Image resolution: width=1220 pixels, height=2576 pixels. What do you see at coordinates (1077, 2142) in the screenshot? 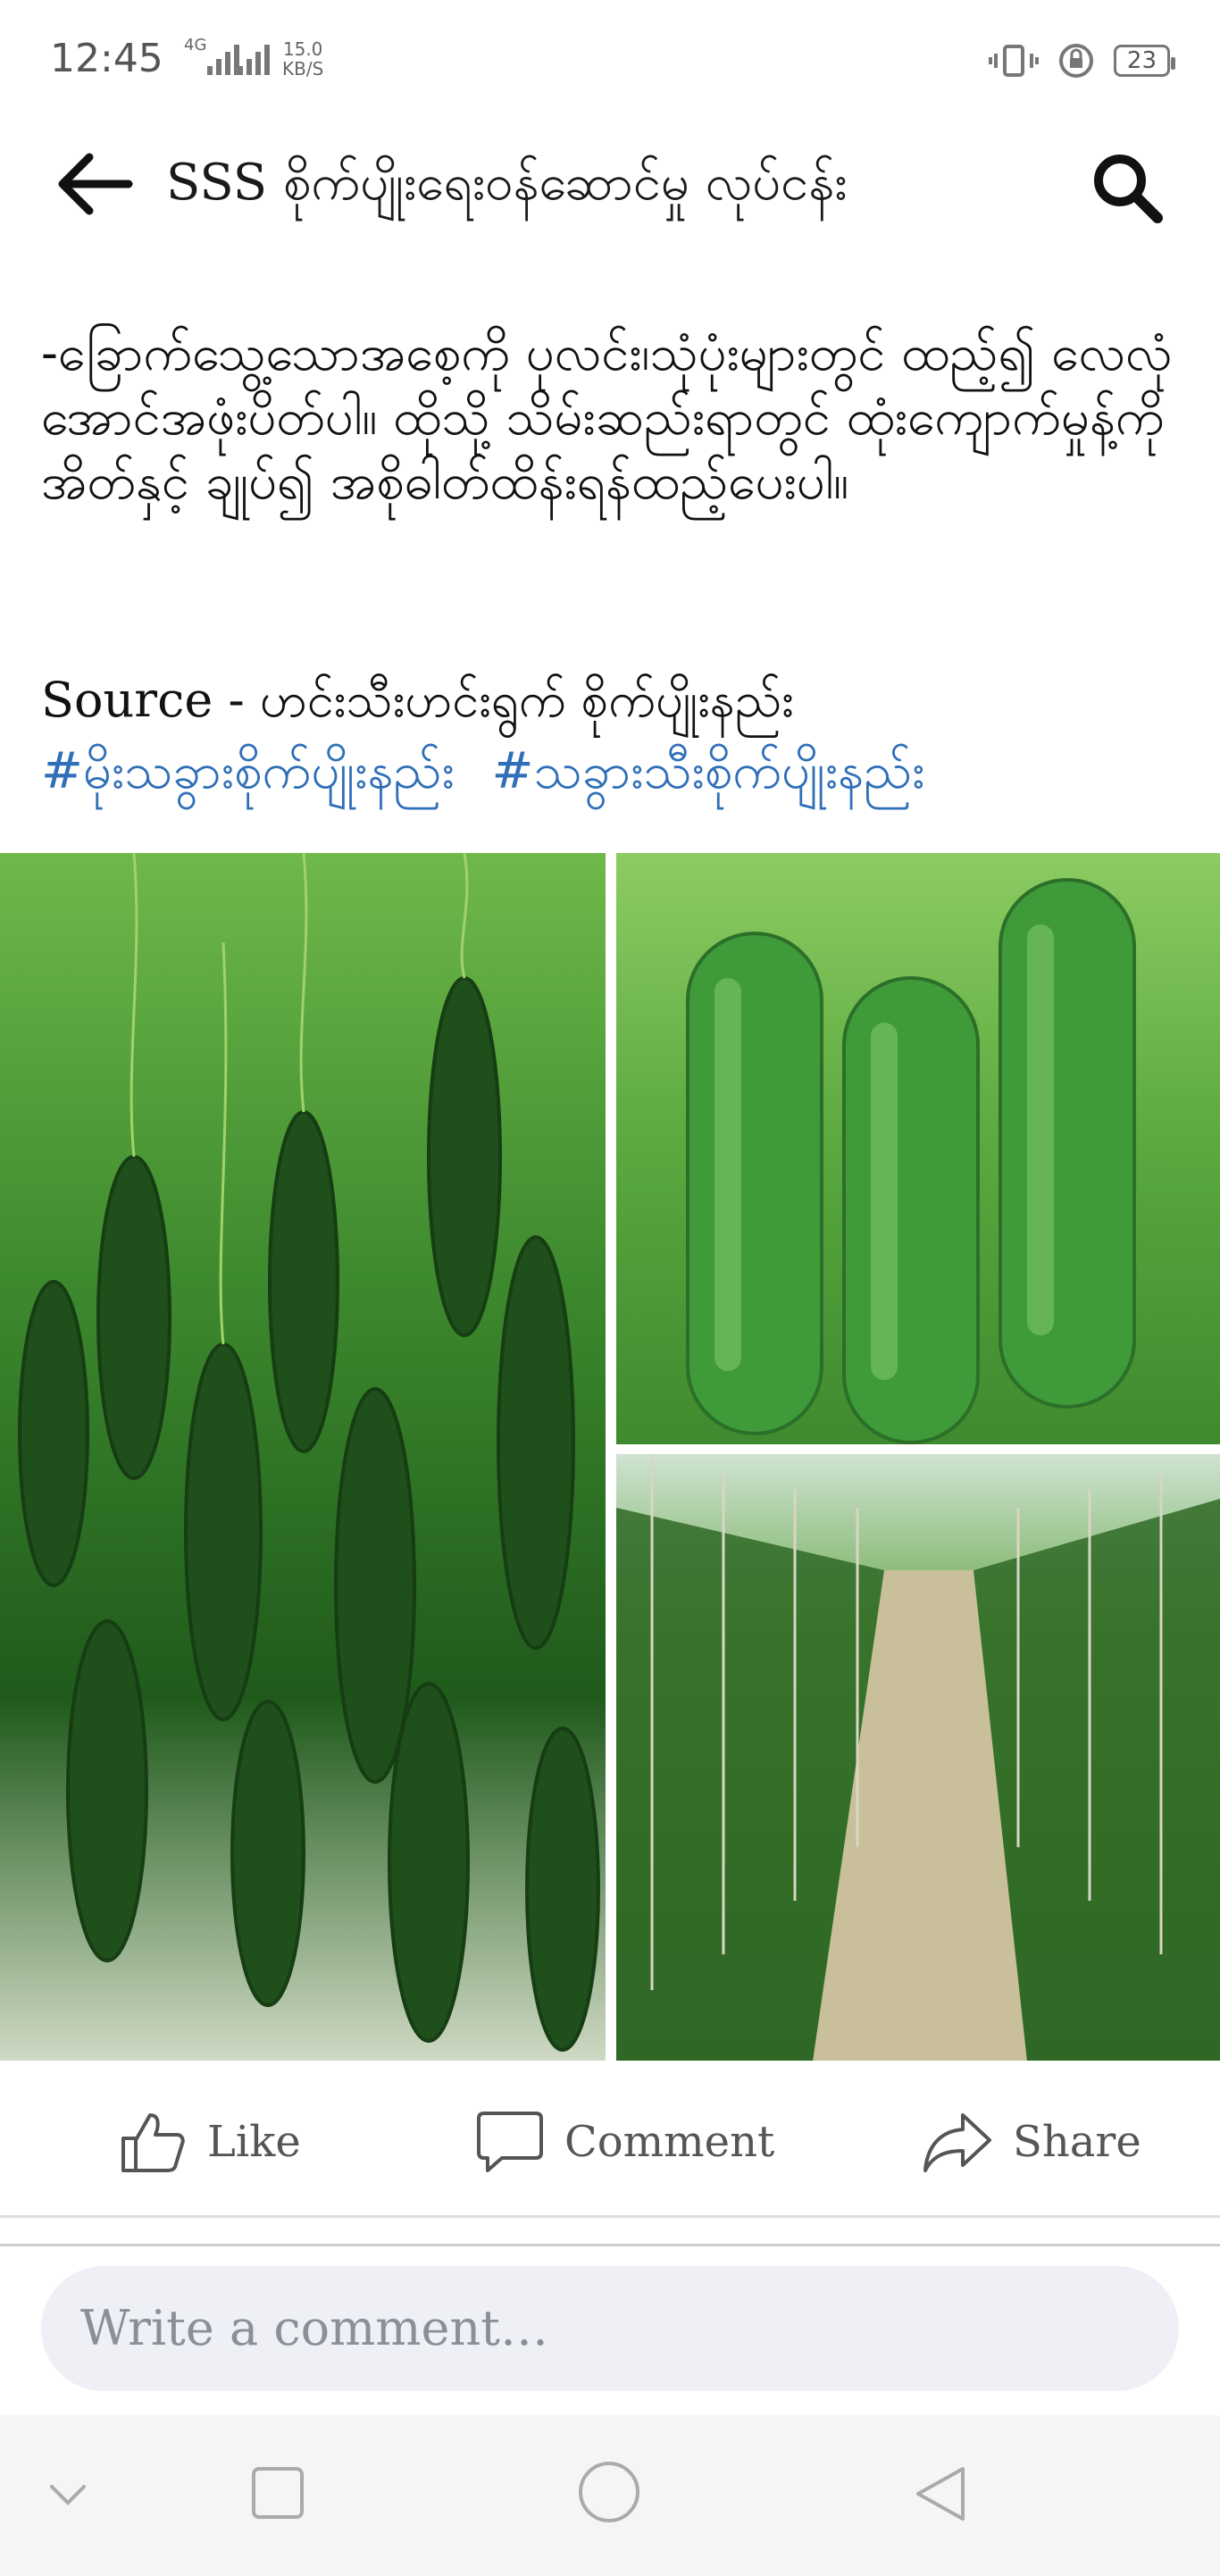
I see `share-label: Share` at bounding box center [1077, 2142].